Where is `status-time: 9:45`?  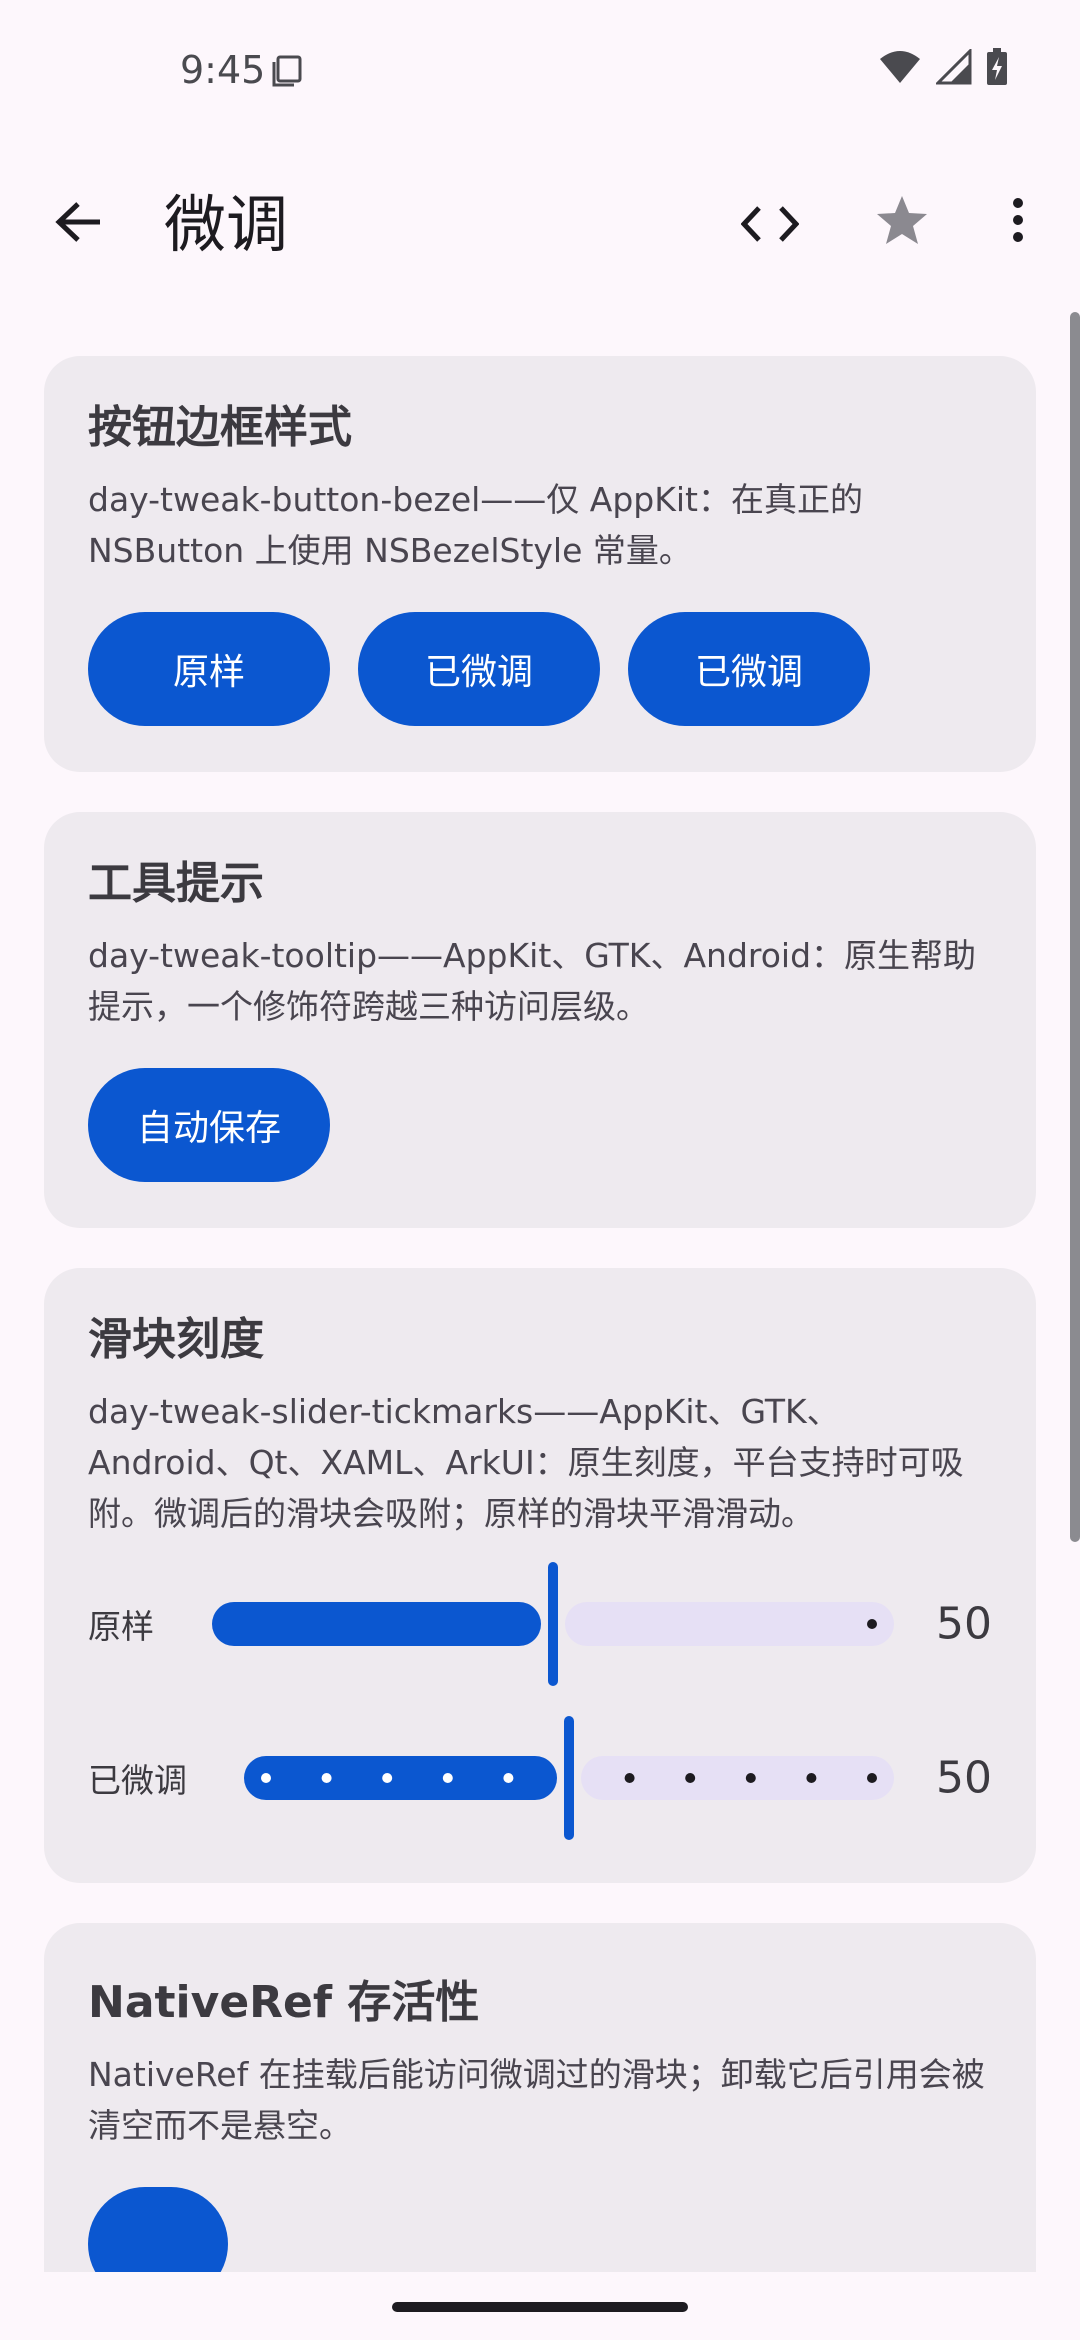
status-time: 9:45 is located at coordinates (223, 70).